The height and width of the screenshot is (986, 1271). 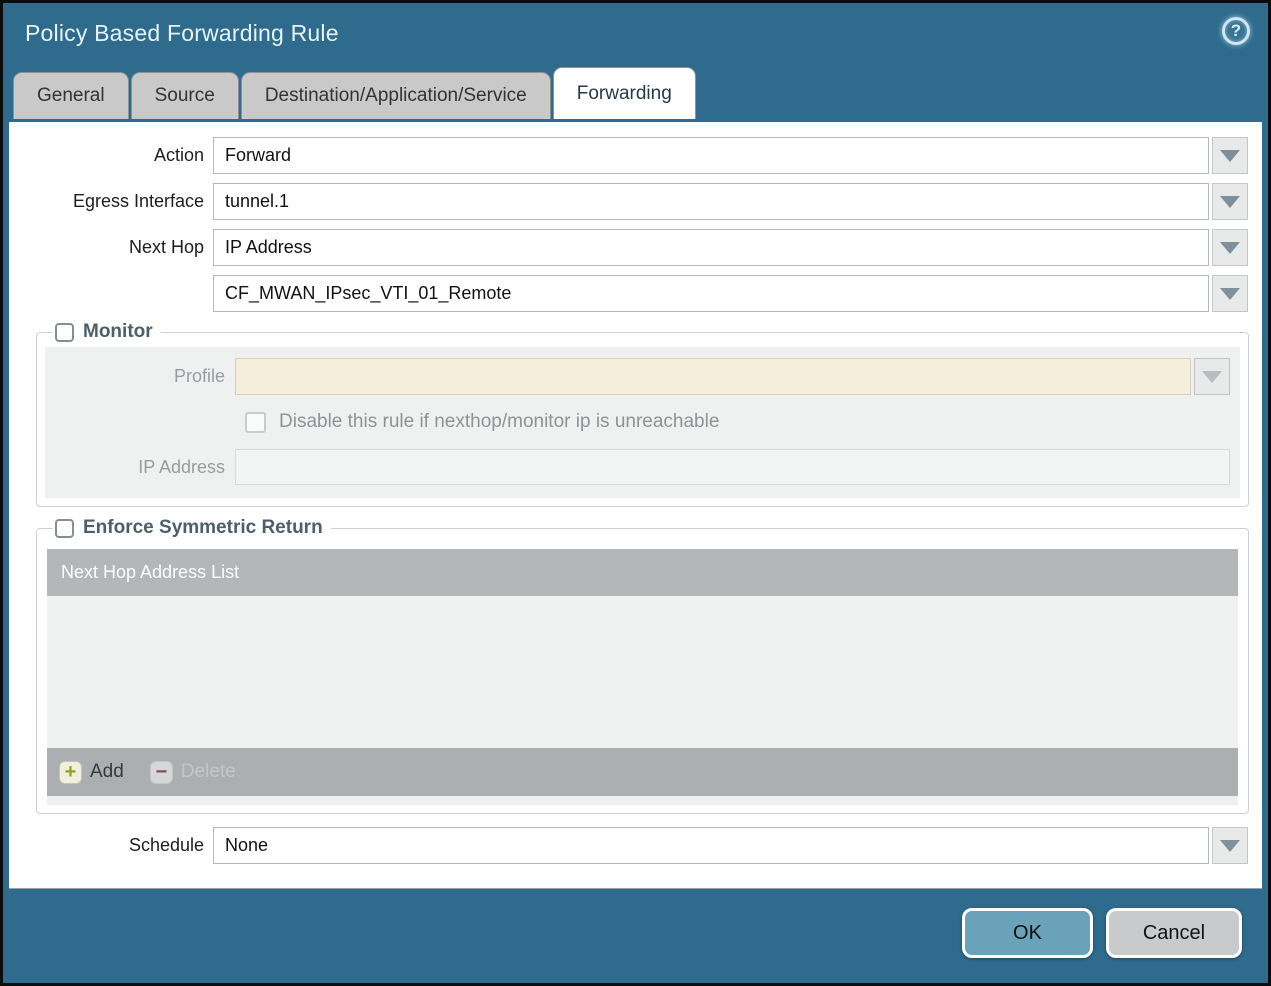 What do you see at coordinates (203, 527) in the screenshot?
I see `enforce-symmetric-return-legend: Enforce Symmetric Return` at bounding box center [203, 527].